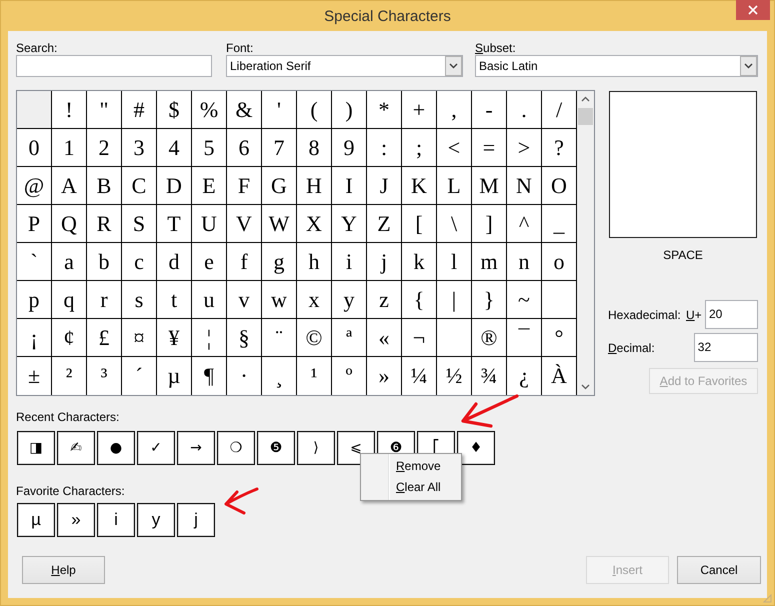  Describe the element at coordinates (384, 300) in the screenshot. I see `character-cell: z` at that location.